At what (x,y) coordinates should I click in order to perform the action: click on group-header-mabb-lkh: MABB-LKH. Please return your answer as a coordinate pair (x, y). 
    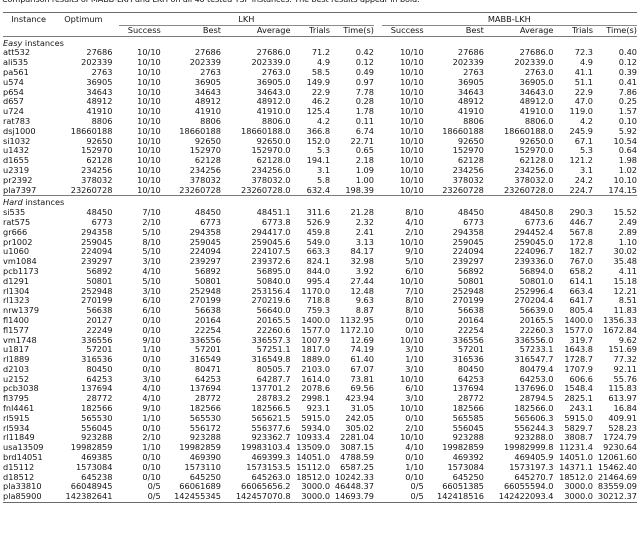
    Looking at the image, I should click on (509, 20).